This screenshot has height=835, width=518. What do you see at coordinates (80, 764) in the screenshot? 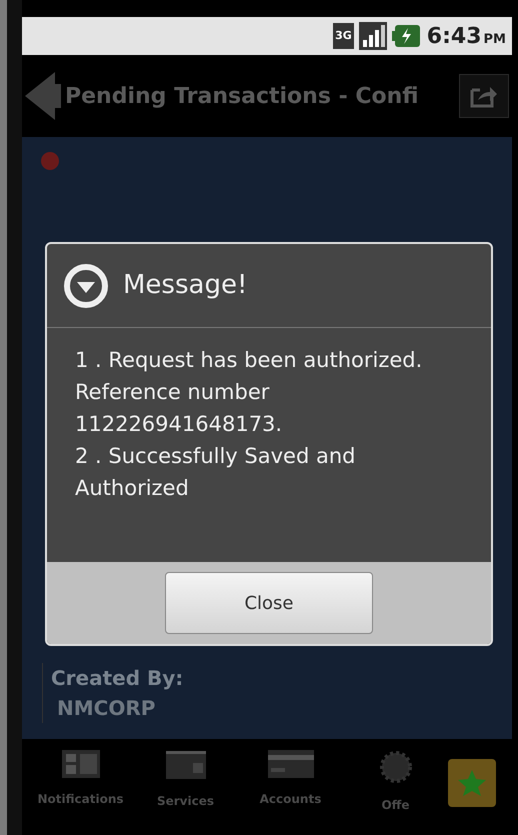
I see `contact-card-icon` at bounding box center [80, 764].